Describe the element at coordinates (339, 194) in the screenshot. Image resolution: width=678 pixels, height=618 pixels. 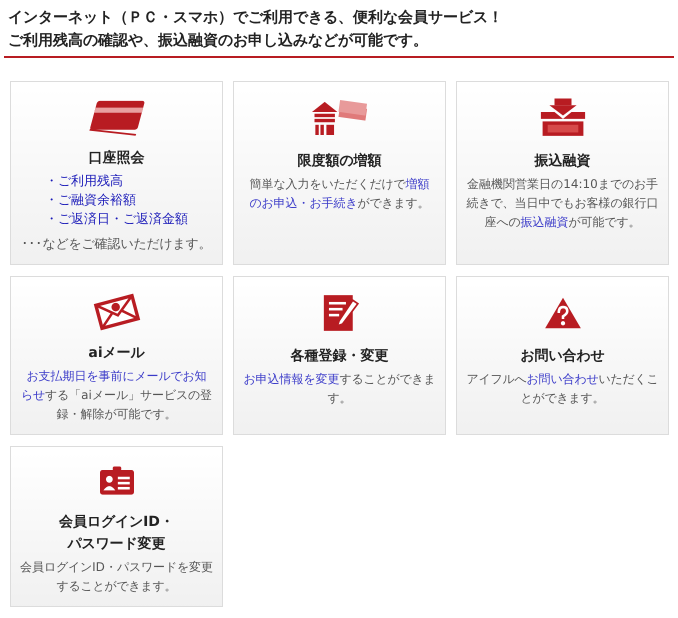
I see `card-description: 簡単な入力をいただくだけで増額 のお申込・お手続き ができます。` at that location.